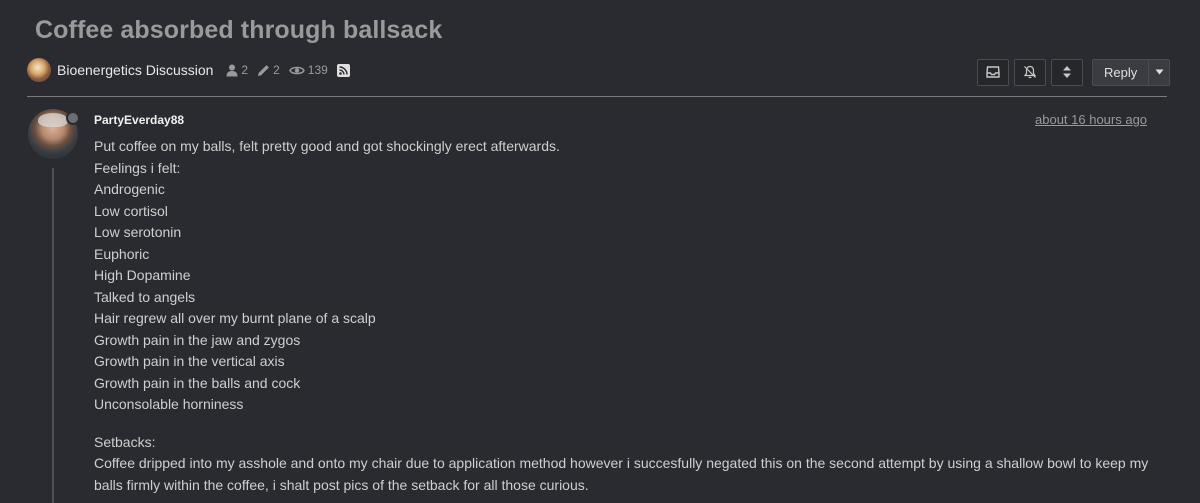 This screenshot has height=503, width=1200. What do you see at coordinates (39, 70) in the screenshot?
I see `category-logo-icon` at bounding box center [39, 70].